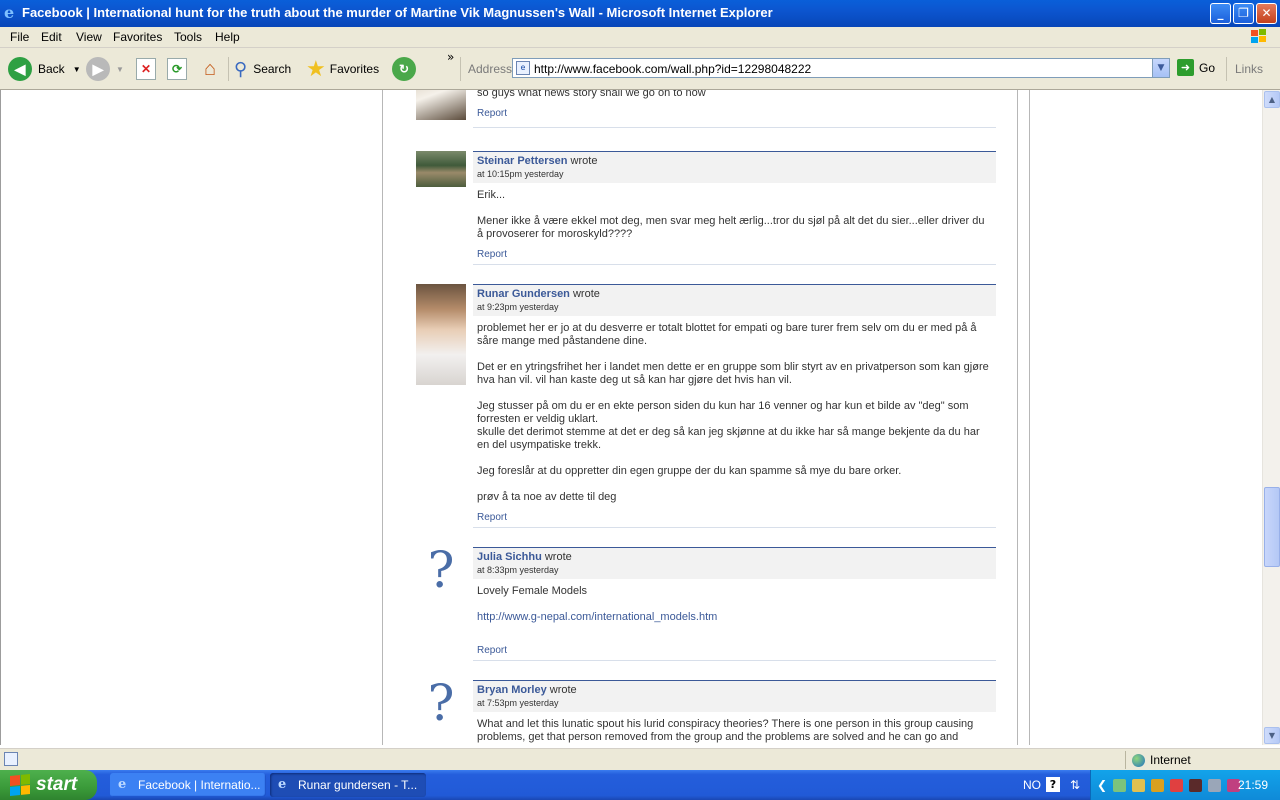  What do you see at coordinates (1102, 785) in the screenshot?
I see `tray-expand-icon: ❮` at bounding box center [1102, 785].